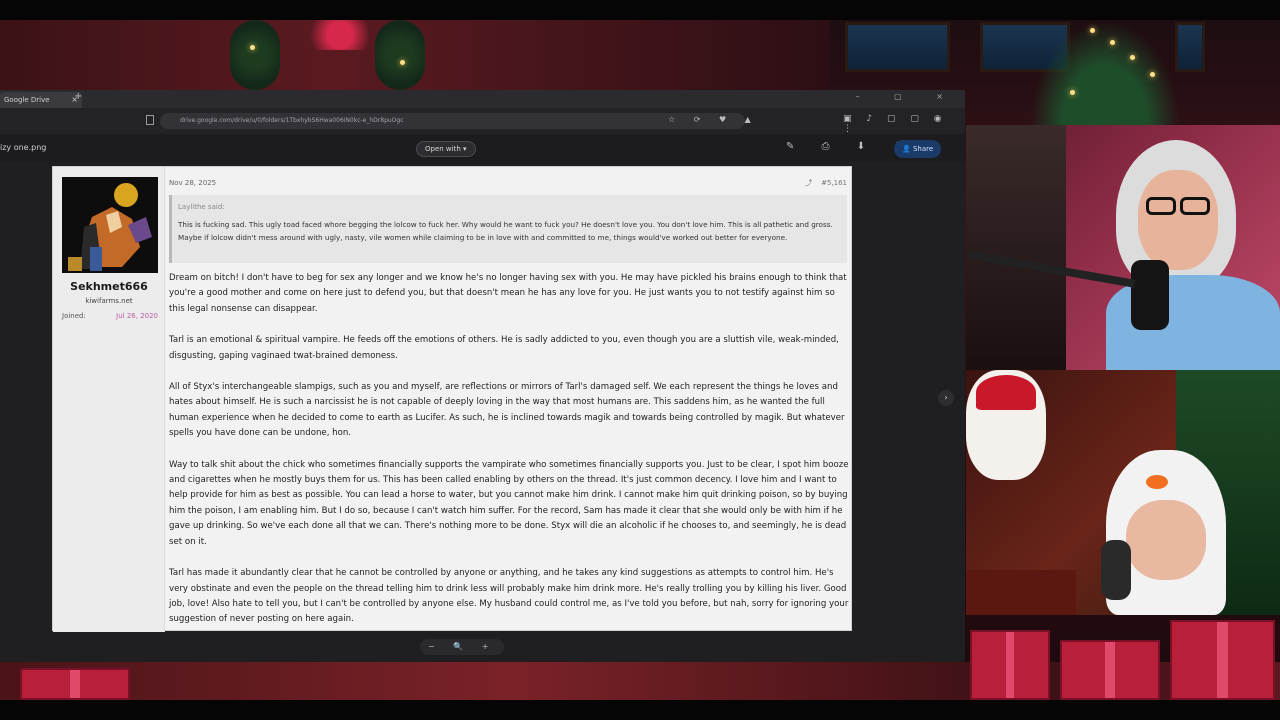 The height and width of the screenshot is (720, 1280). I want to click on fireplace, so click(1021, 592).